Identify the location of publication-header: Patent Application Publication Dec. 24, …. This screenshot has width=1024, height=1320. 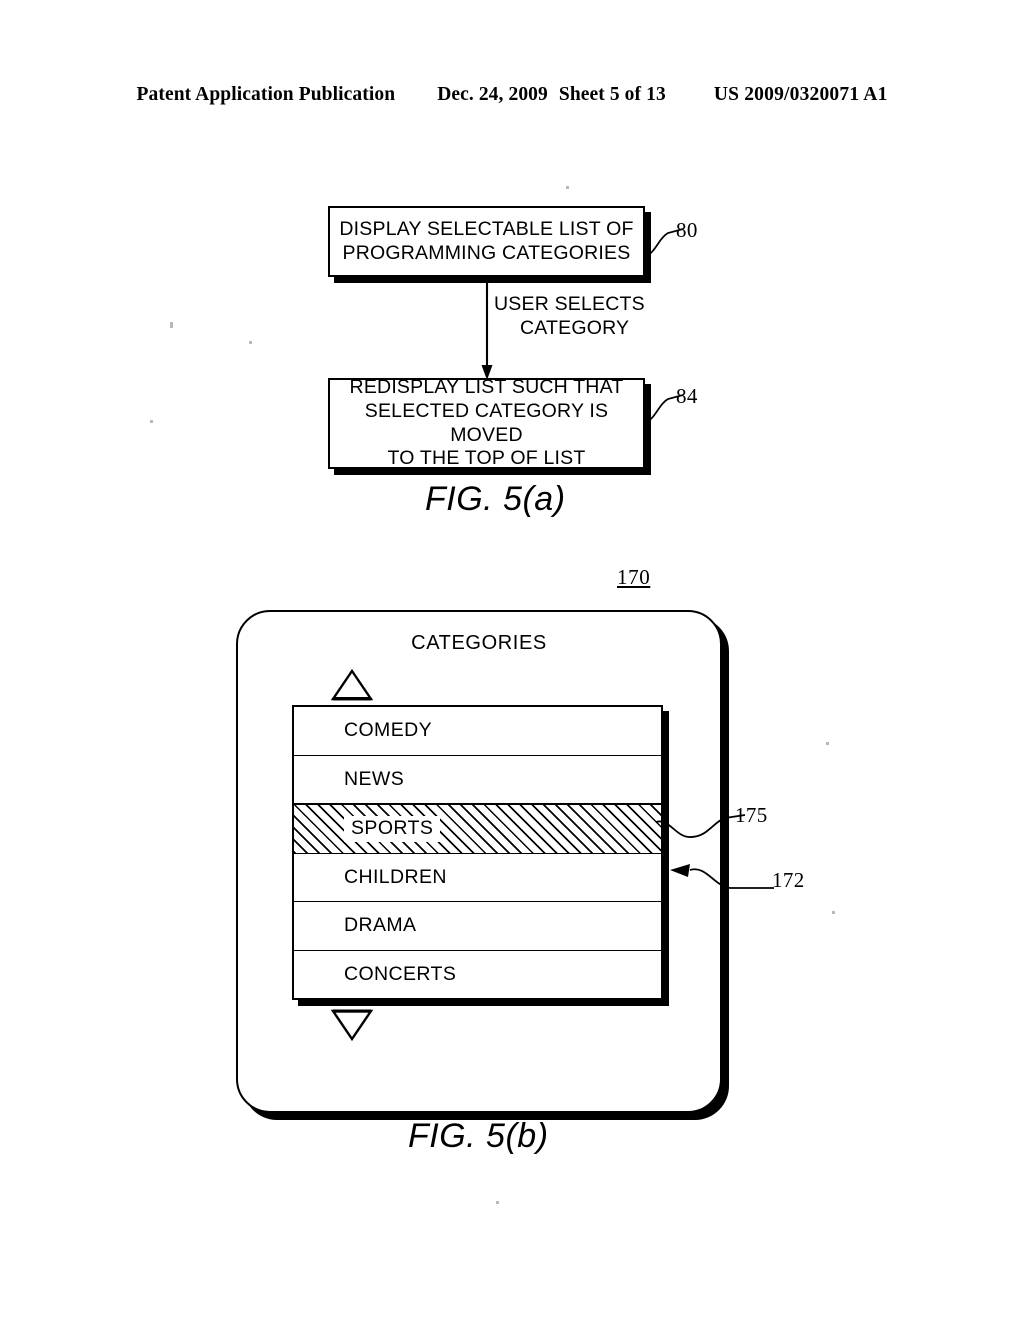
(512, 95).